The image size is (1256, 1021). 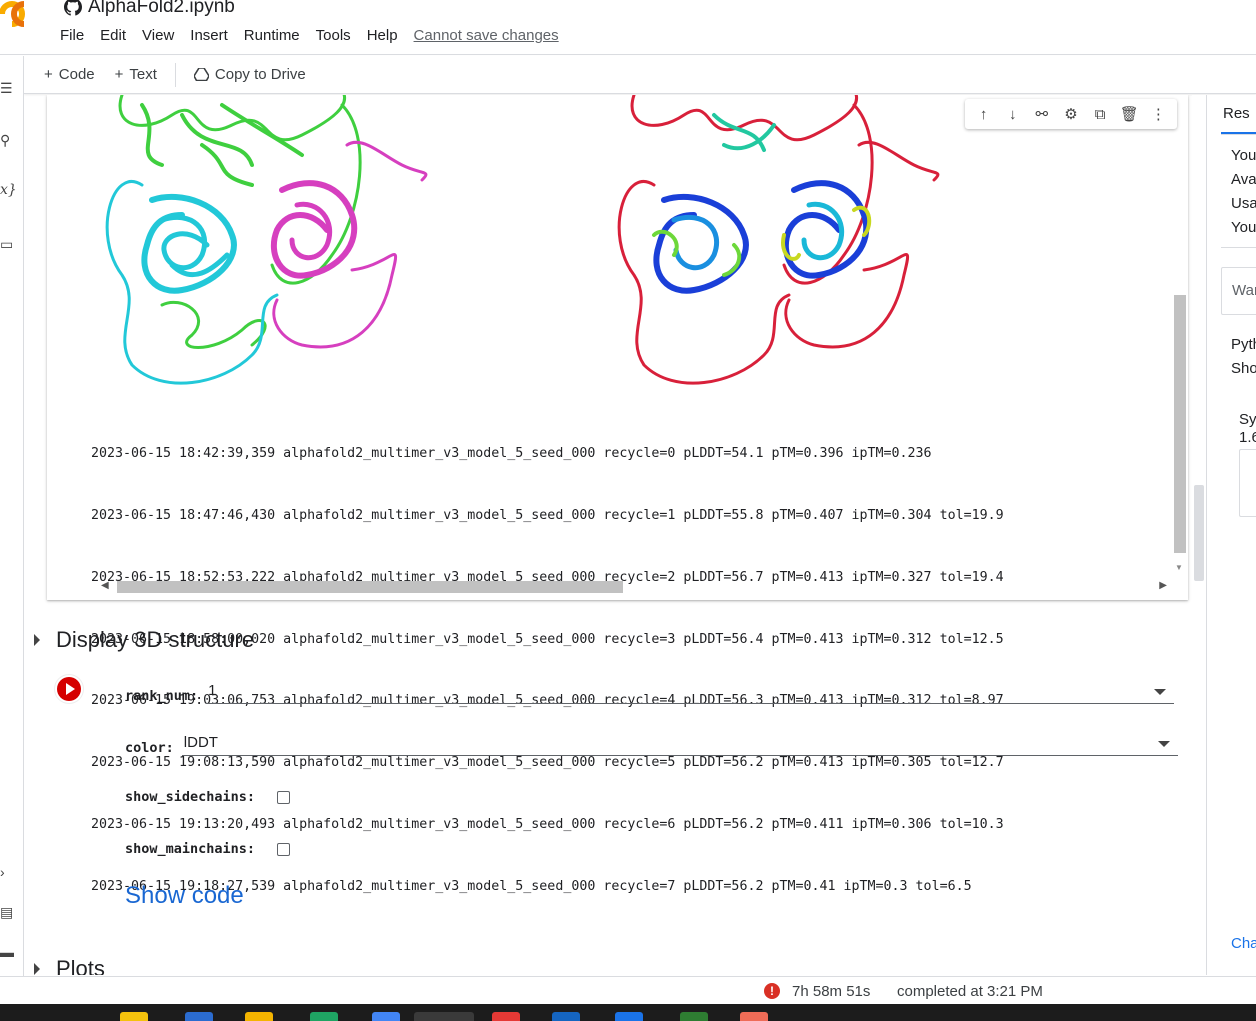 What do you see at coordinates (80, 965) in the screenshot?
I see `section-title: Plots` at bounding box center [80, 965].